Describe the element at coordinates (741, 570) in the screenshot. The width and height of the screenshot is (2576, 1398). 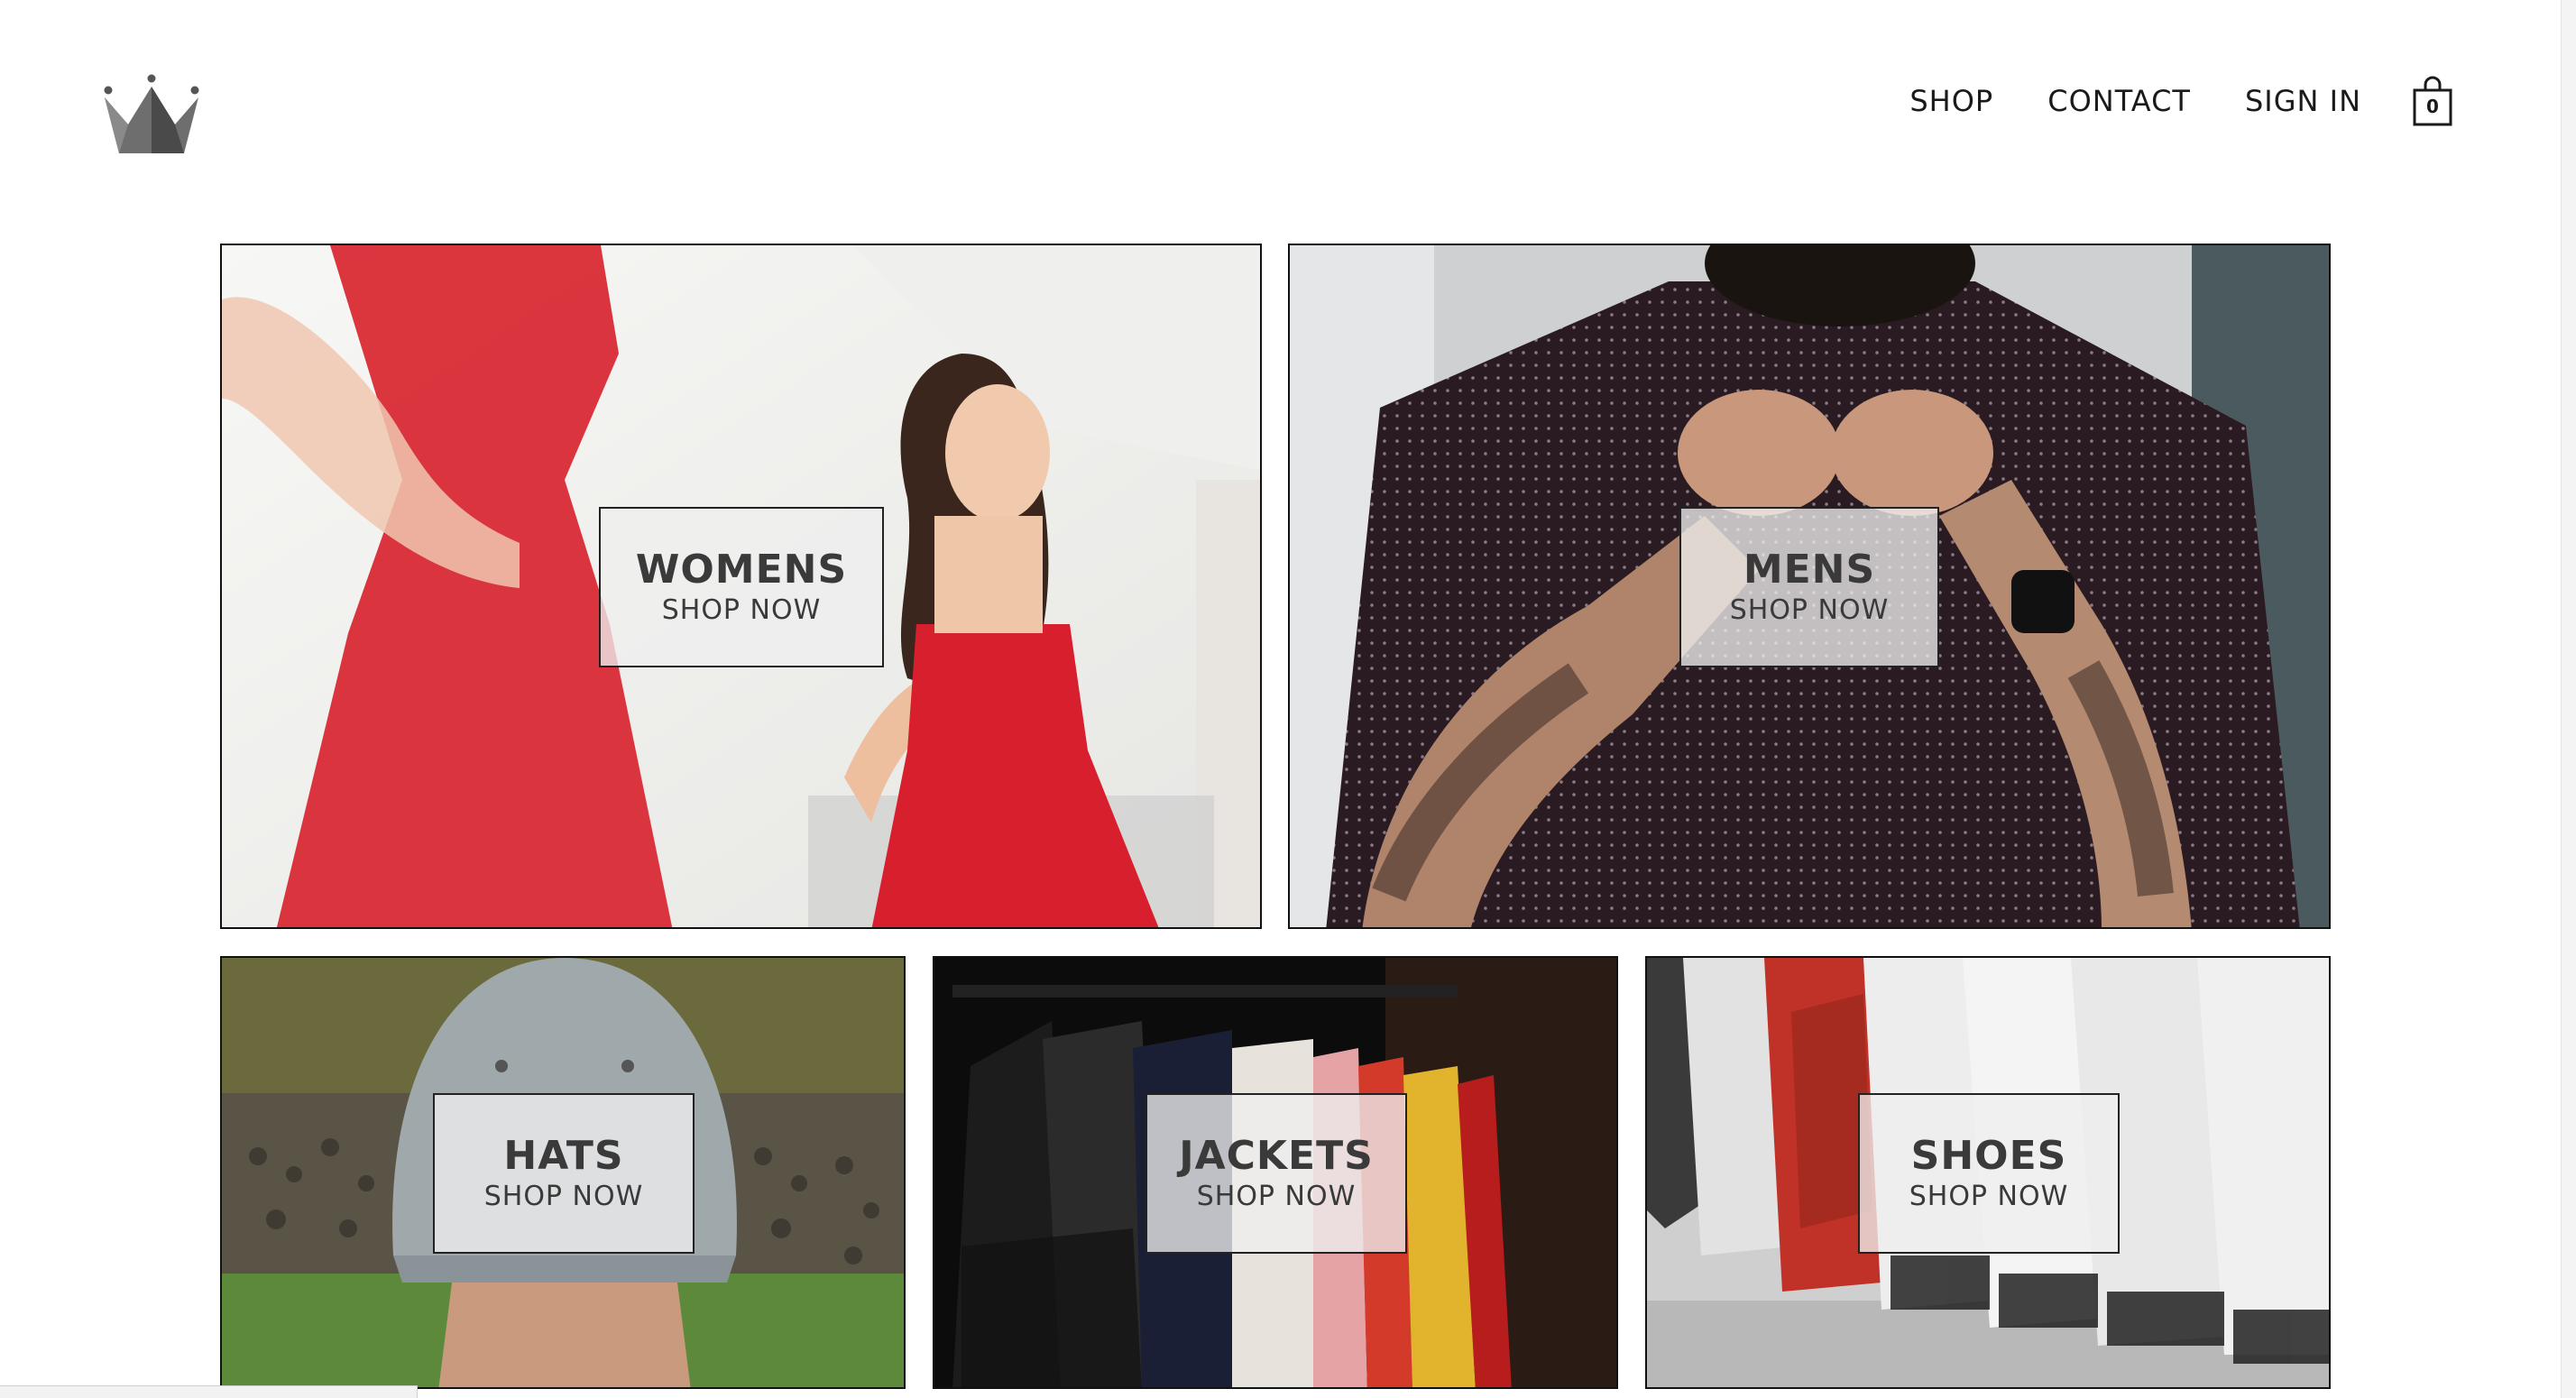
I see `category-title: WOMENS` at that location.